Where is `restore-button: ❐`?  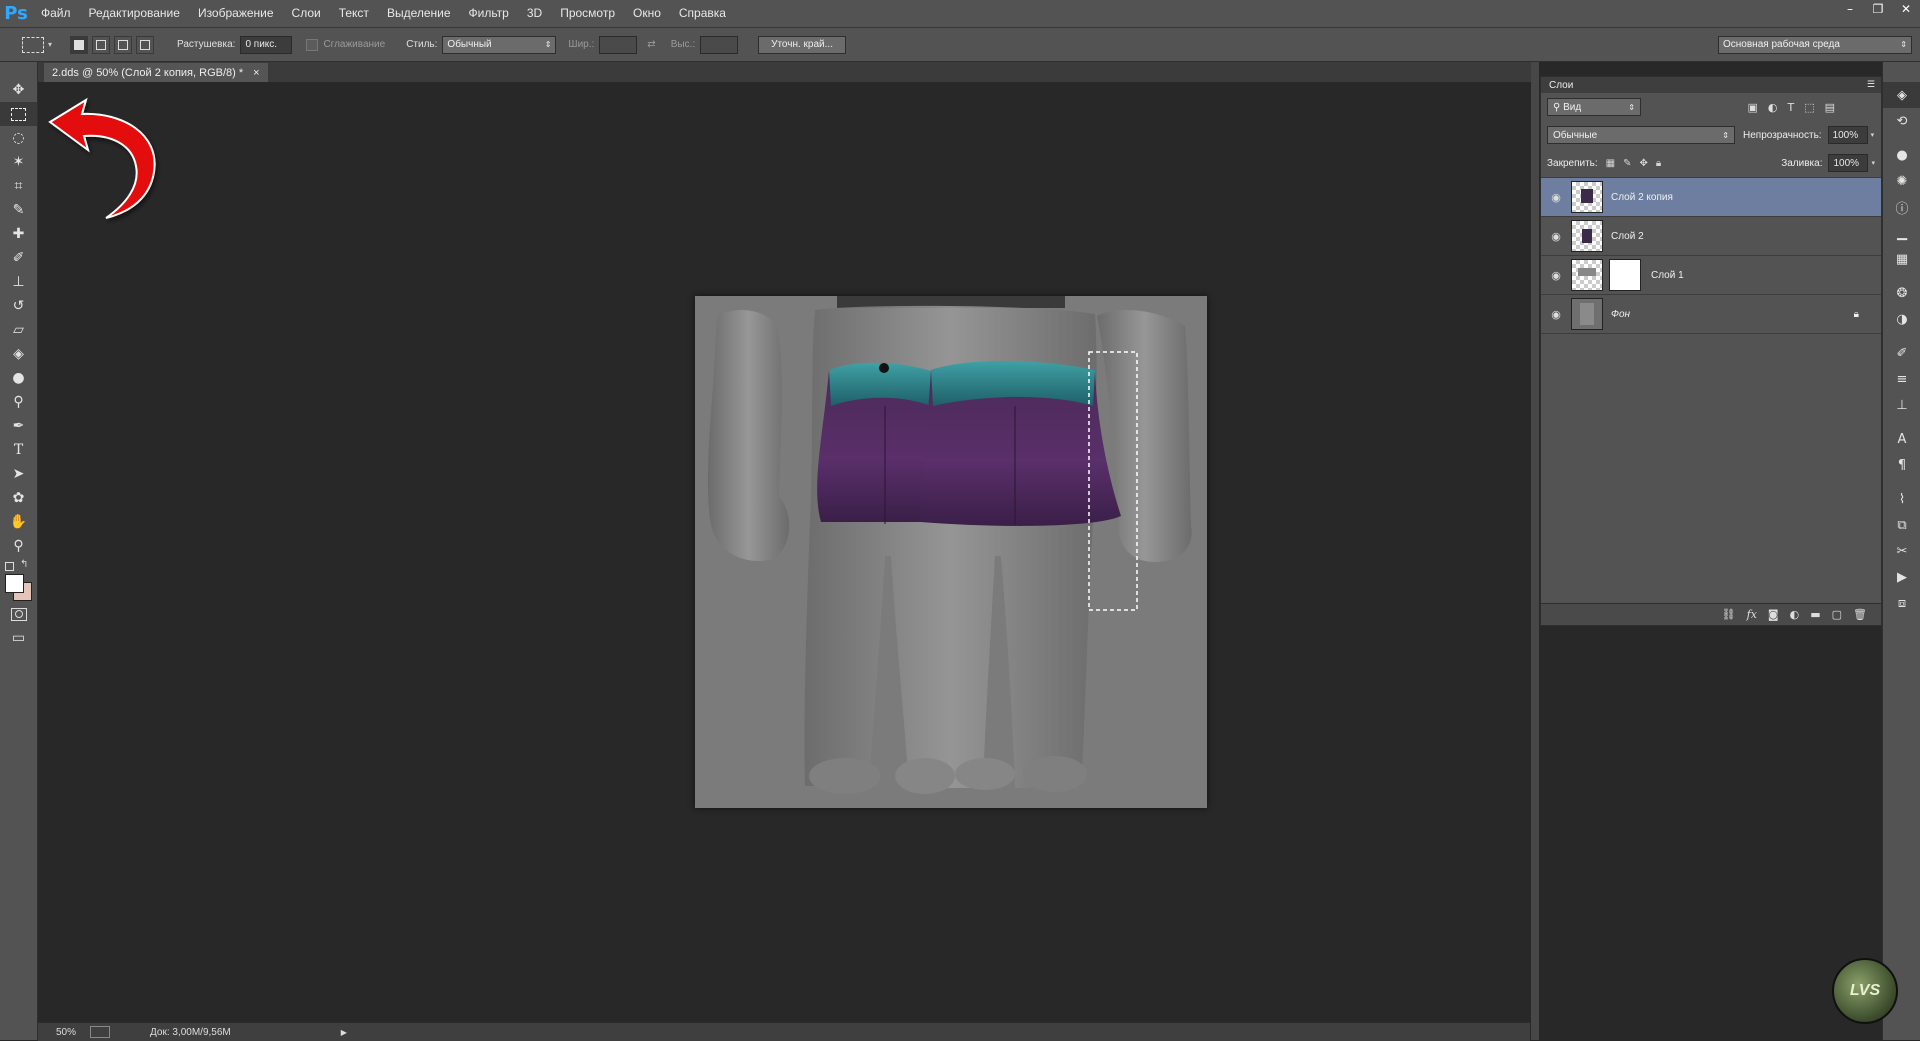
restore-button: ❐ is located at coordinates (1878, 9).